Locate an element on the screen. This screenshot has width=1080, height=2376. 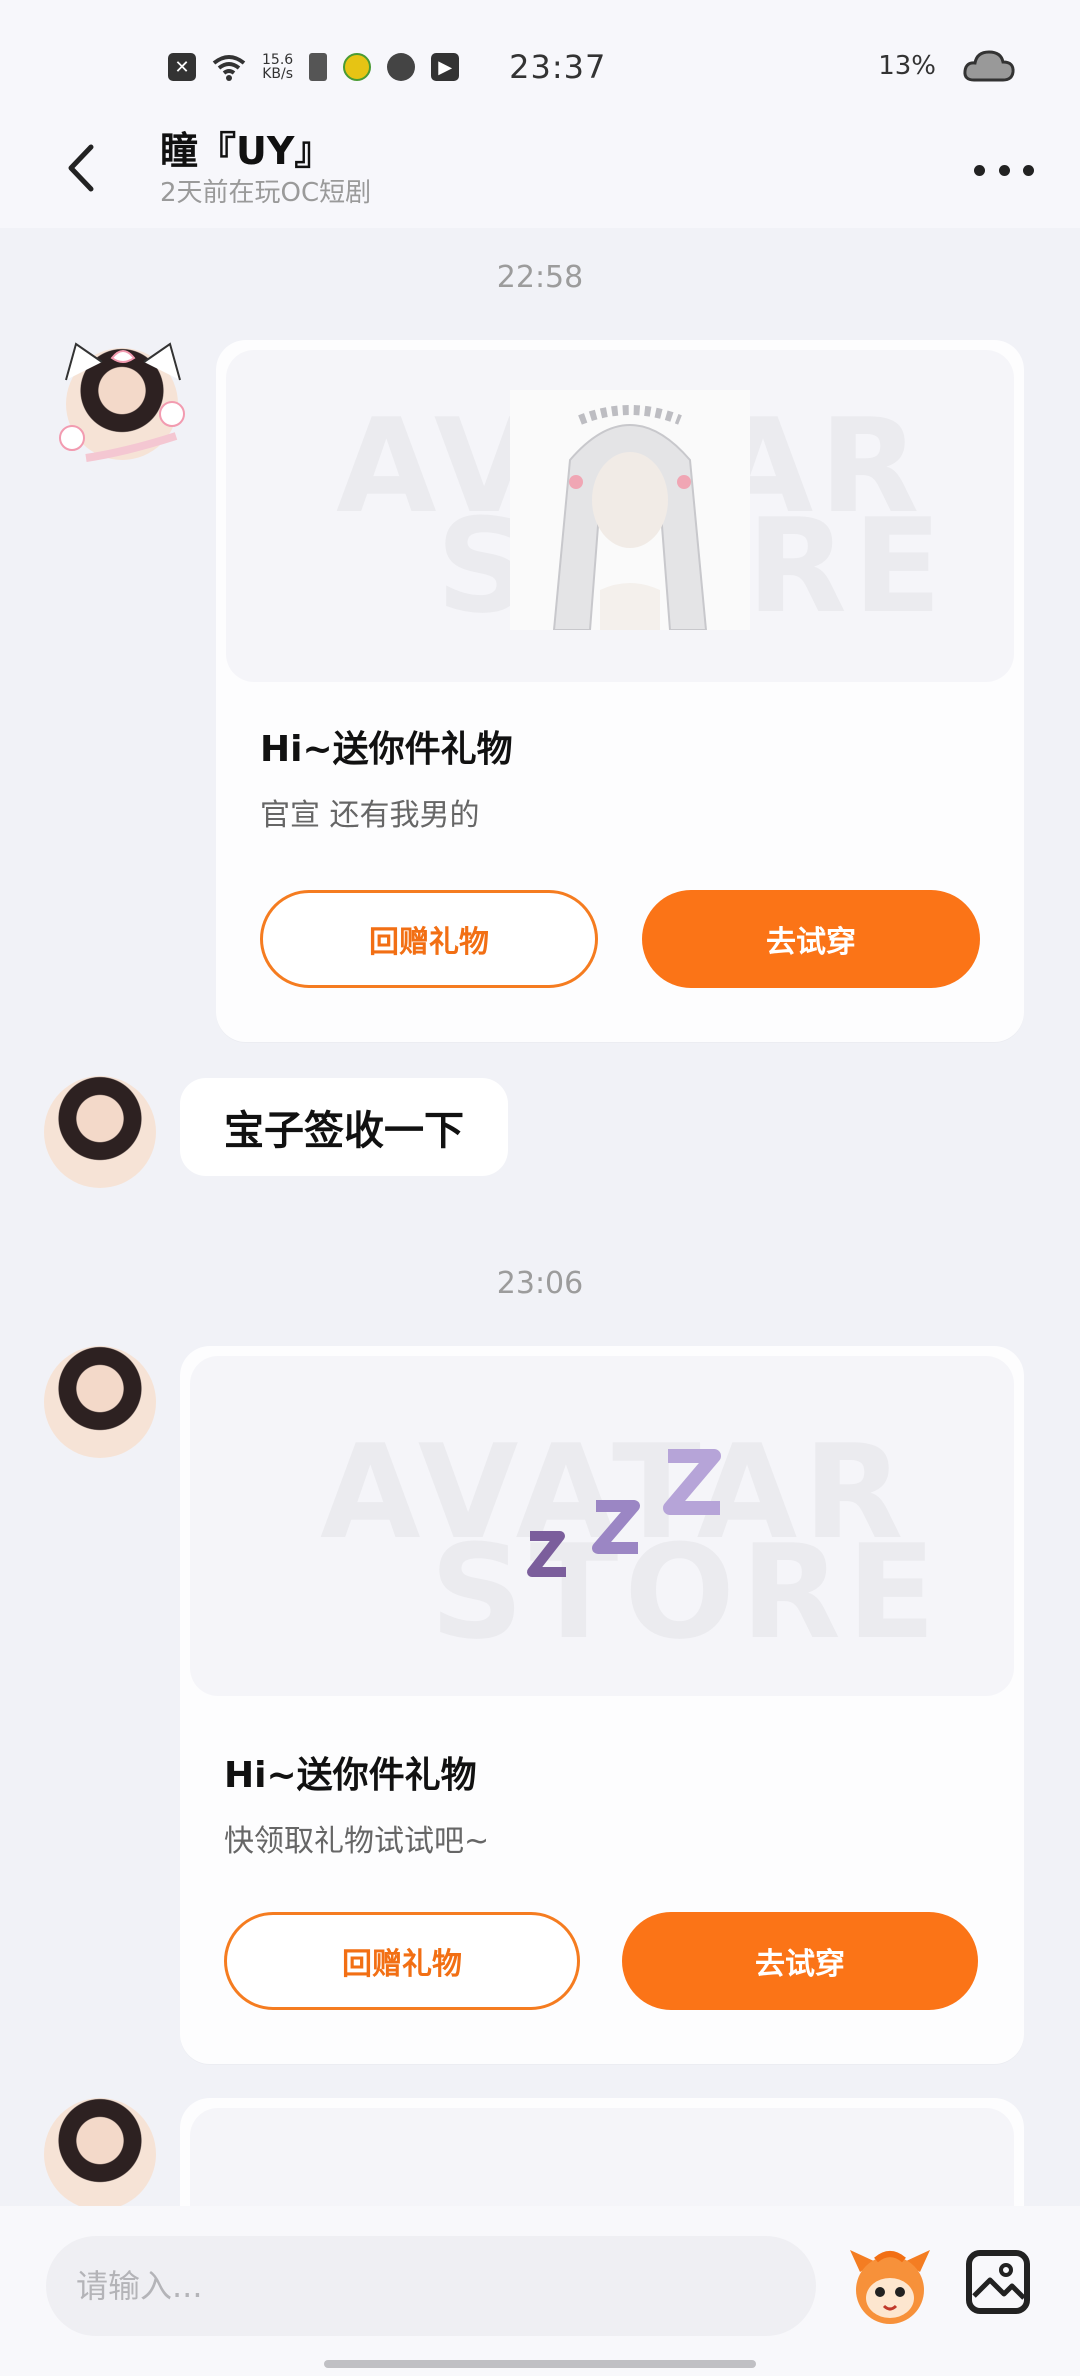
message-input-bar is located at coordinates (540, 2291).